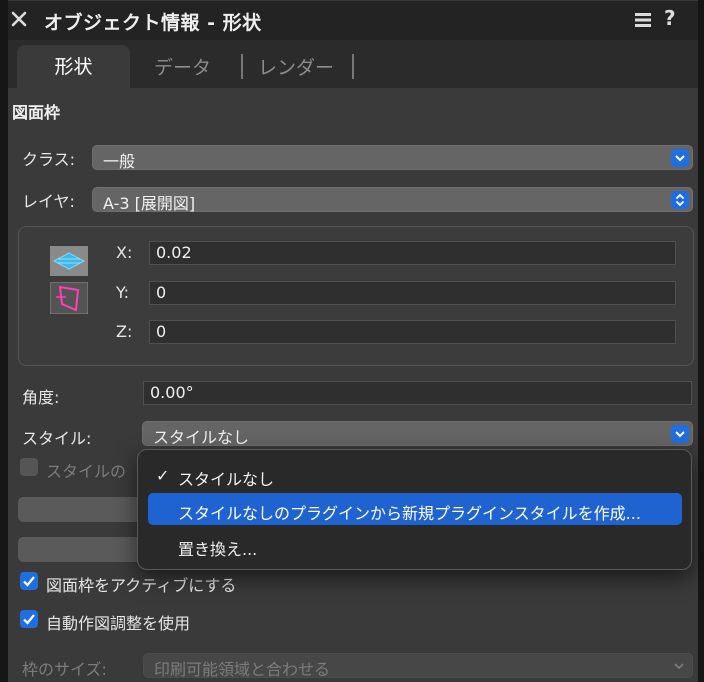 The width and height of the screenshot is (704, 682). I want to click on layer-value: A-3 [展開図], so click(149, 203).